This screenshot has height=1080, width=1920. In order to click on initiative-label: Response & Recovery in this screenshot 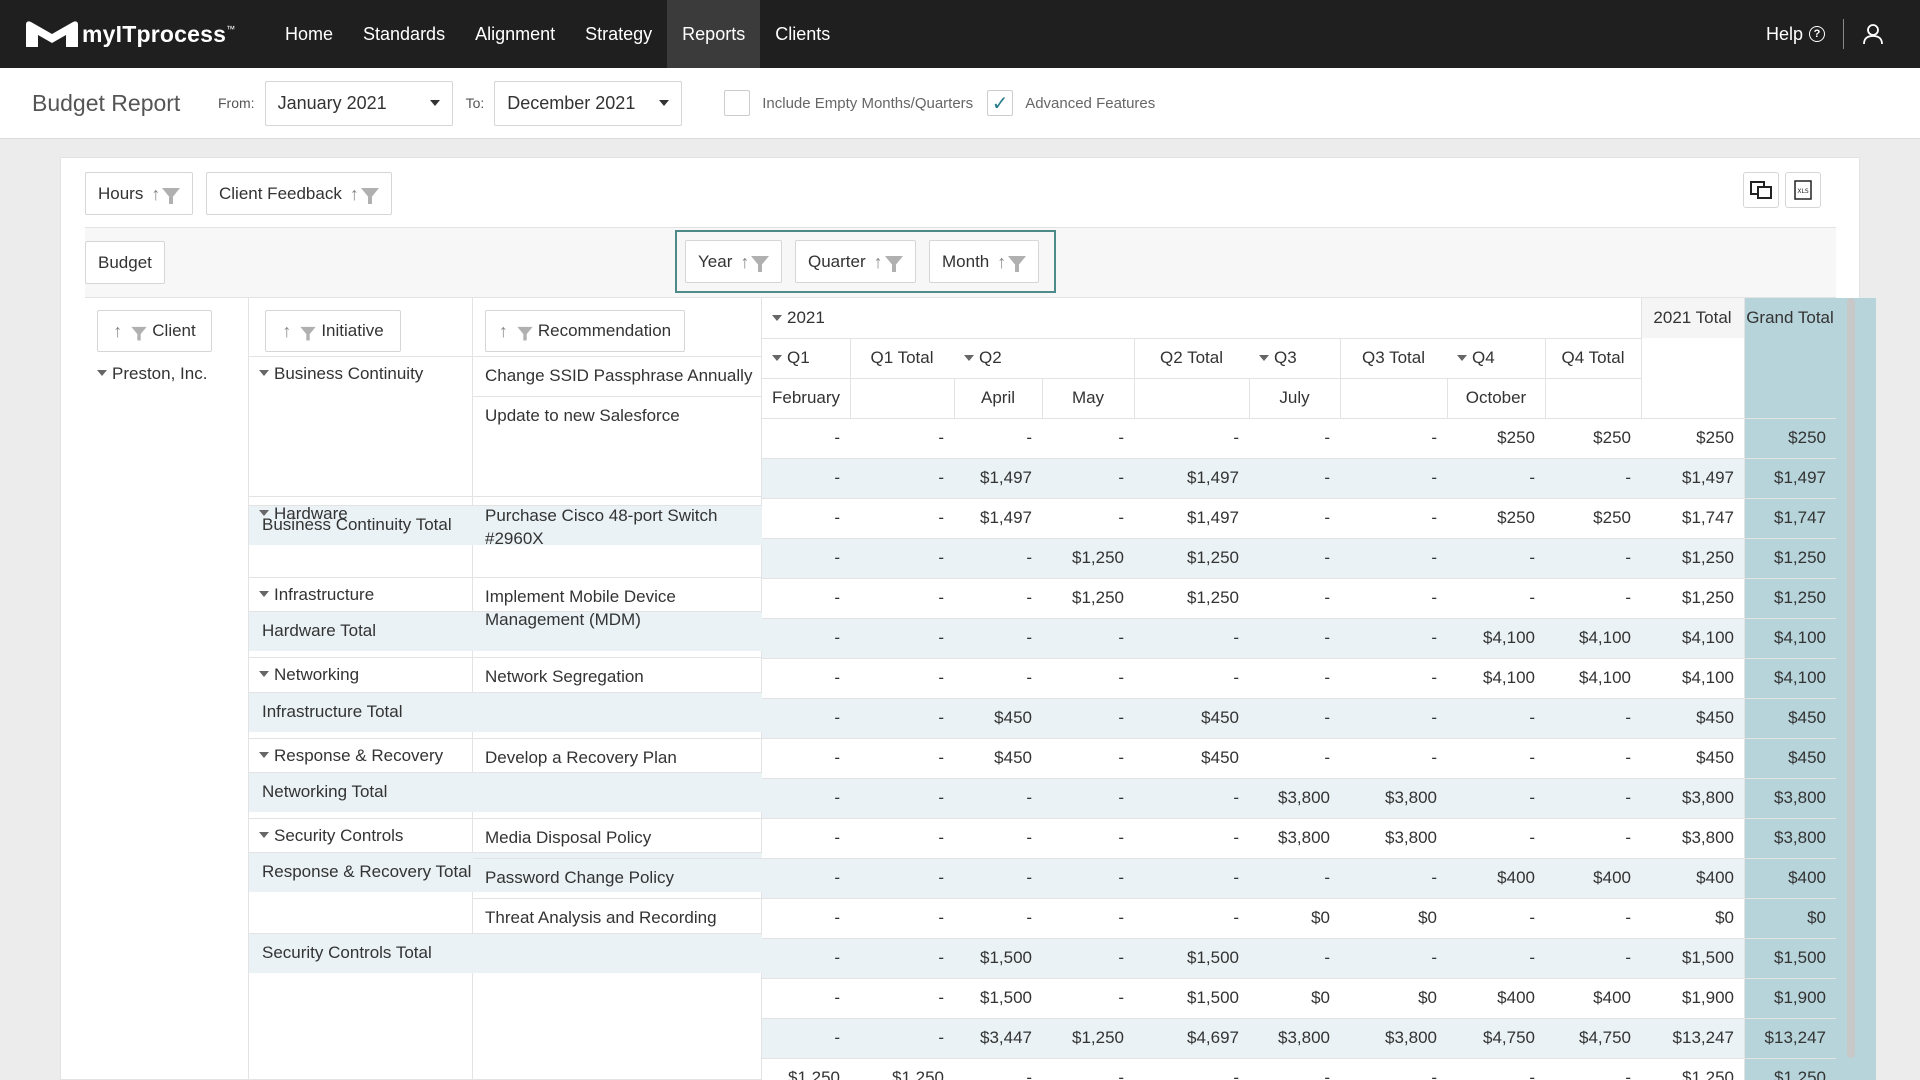, I will do `click(351, 756)`.